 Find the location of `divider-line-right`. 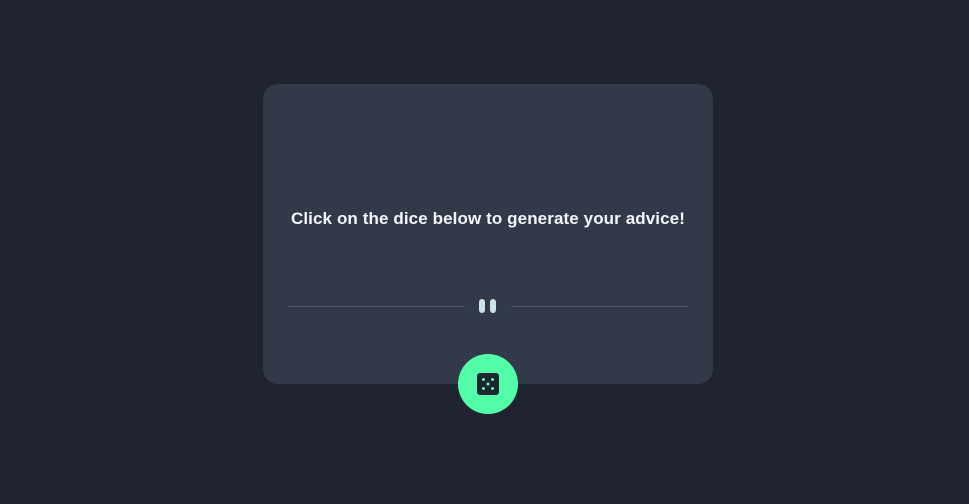

divider-line-right is located at coordinates (599, 306).